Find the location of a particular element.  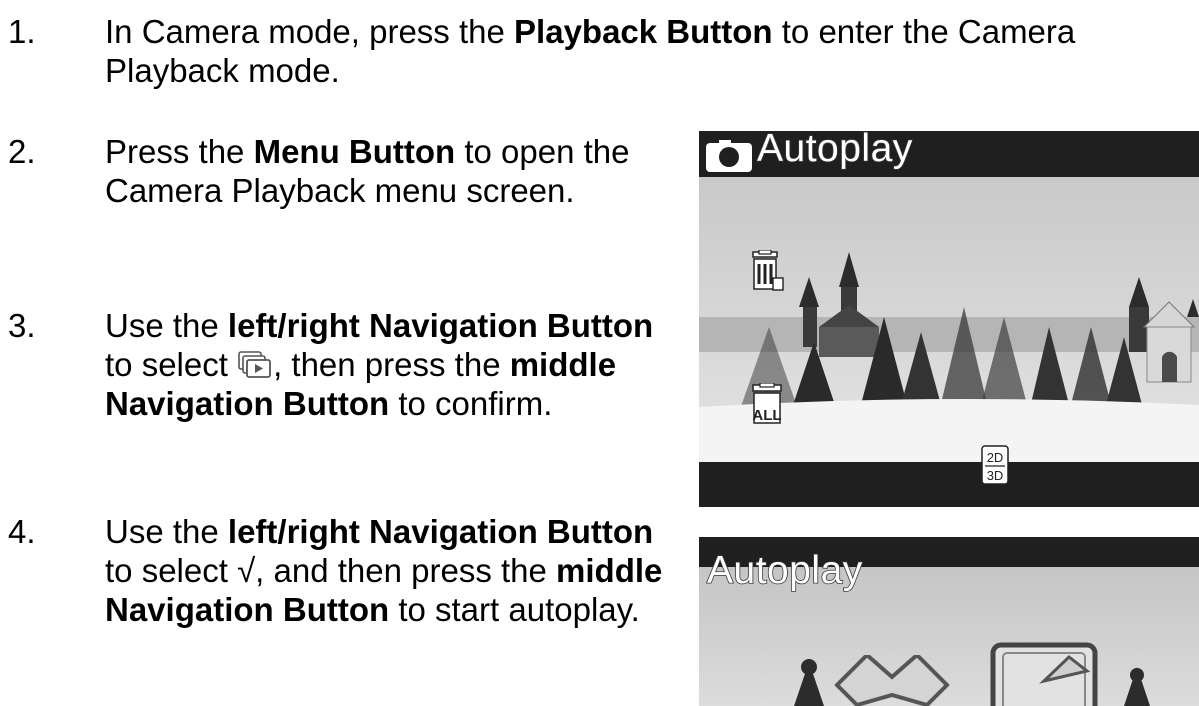

step-number: 3. is located at coordinates (22, 325).